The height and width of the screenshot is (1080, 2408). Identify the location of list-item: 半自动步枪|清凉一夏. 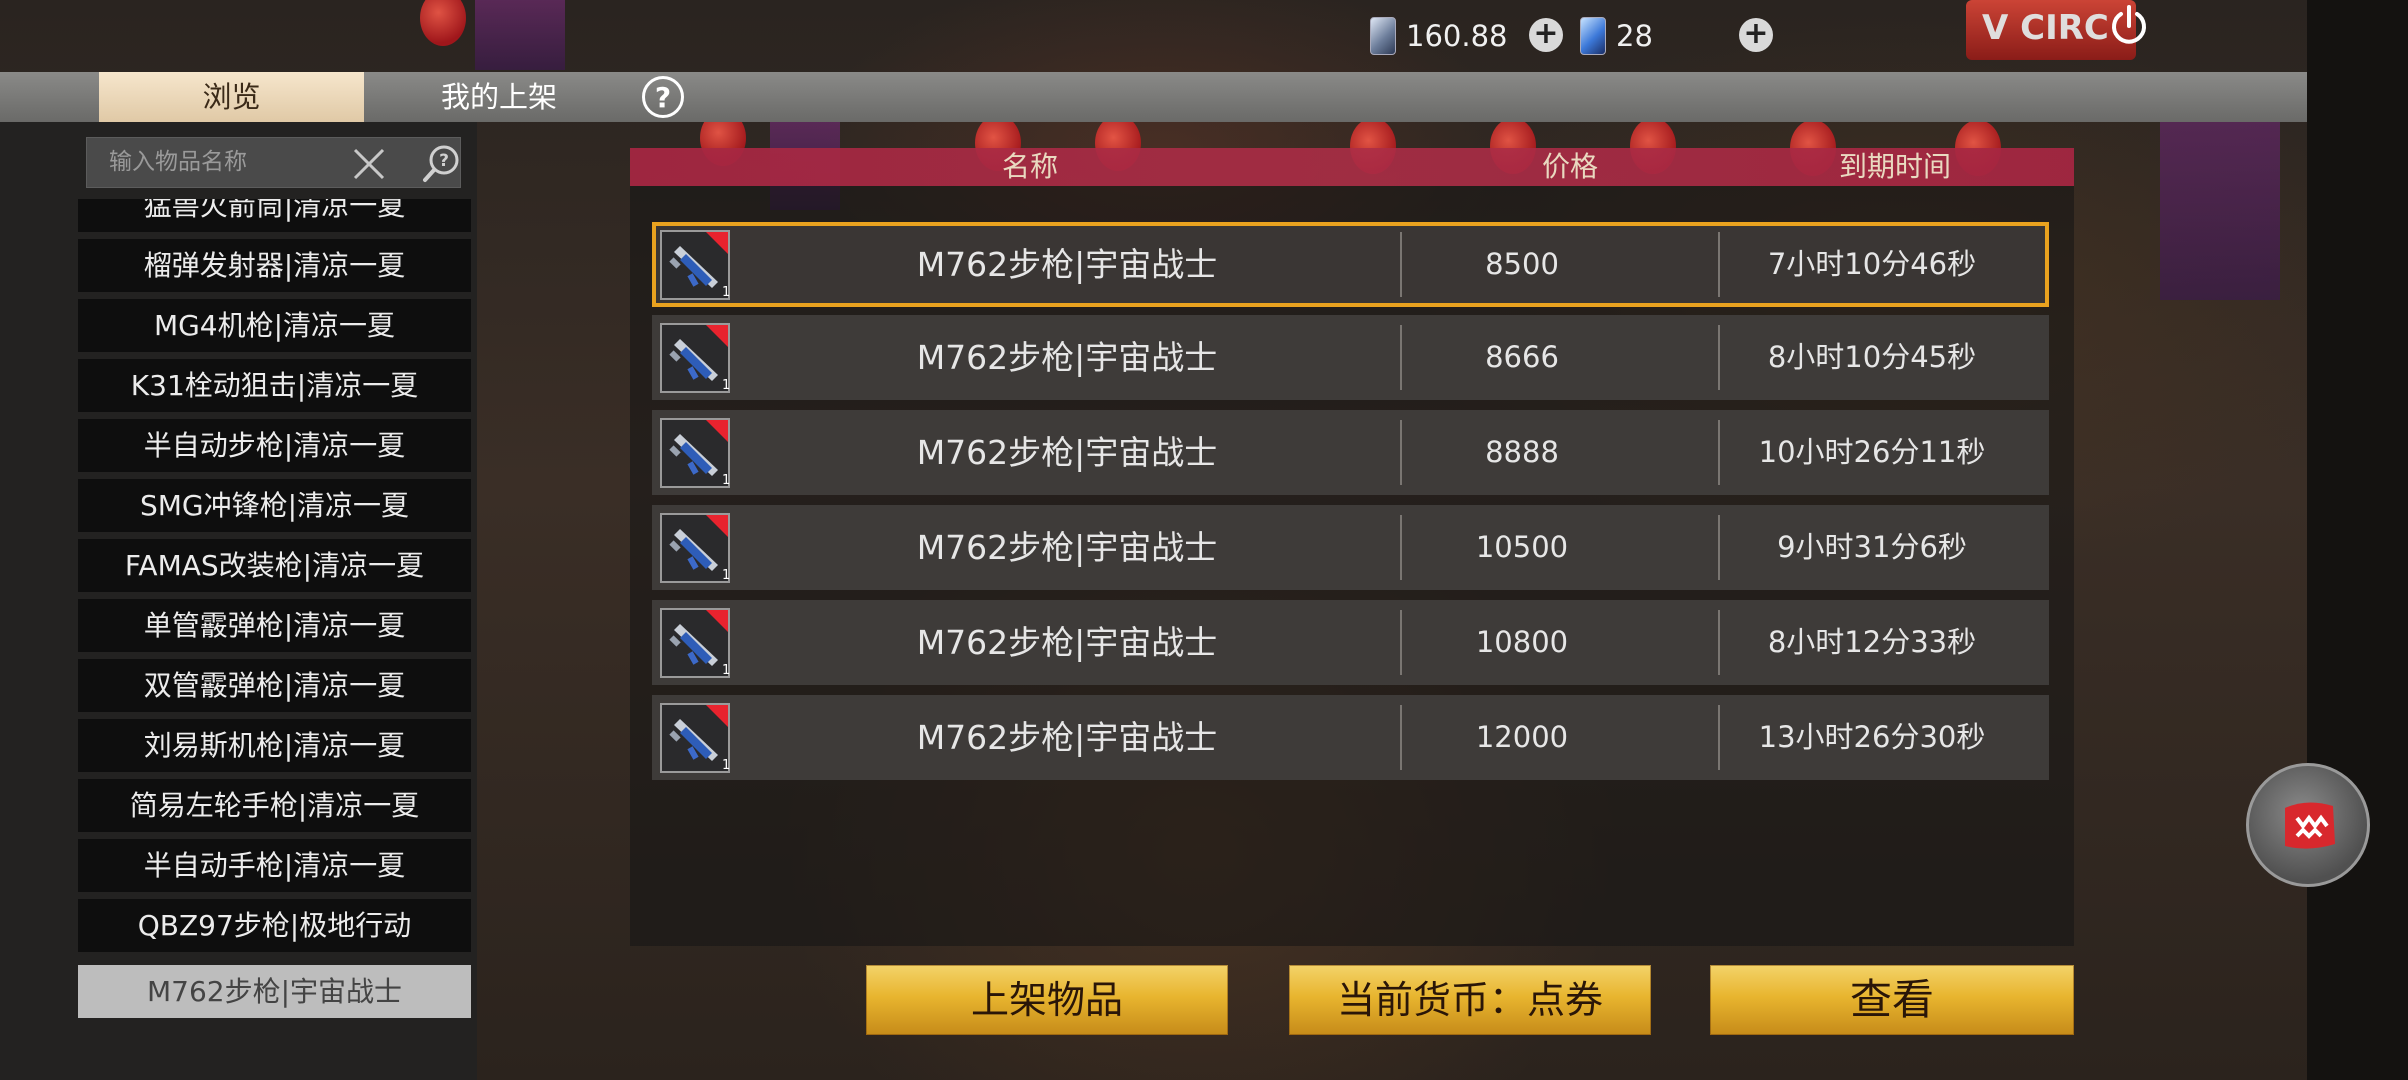
(274, 445).